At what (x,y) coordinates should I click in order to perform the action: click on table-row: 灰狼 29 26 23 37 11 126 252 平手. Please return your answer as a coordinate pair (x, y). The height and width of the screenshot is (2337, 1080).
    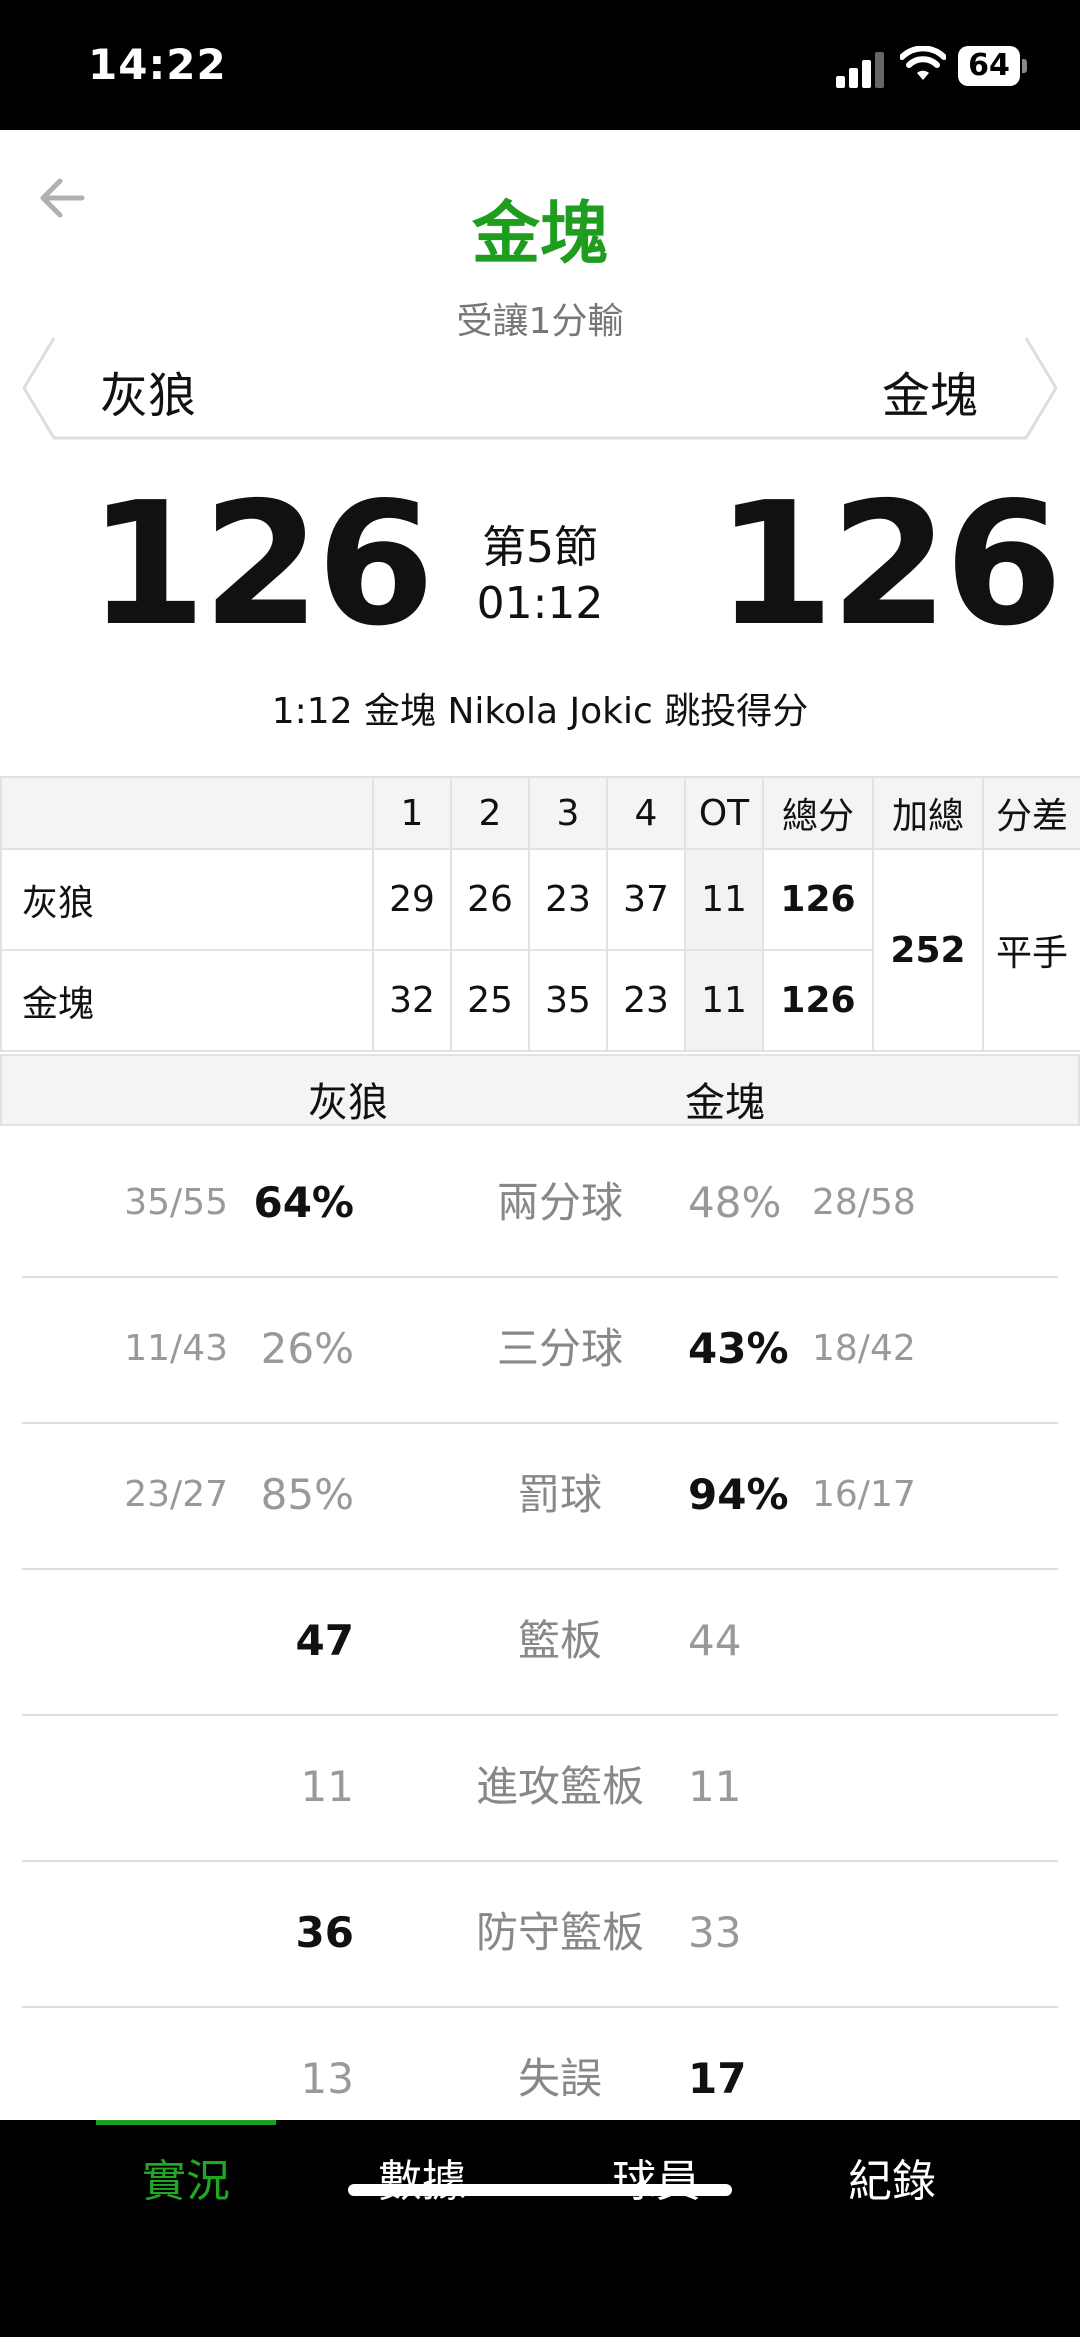
    Looking at the image, I should click on (540, 950).